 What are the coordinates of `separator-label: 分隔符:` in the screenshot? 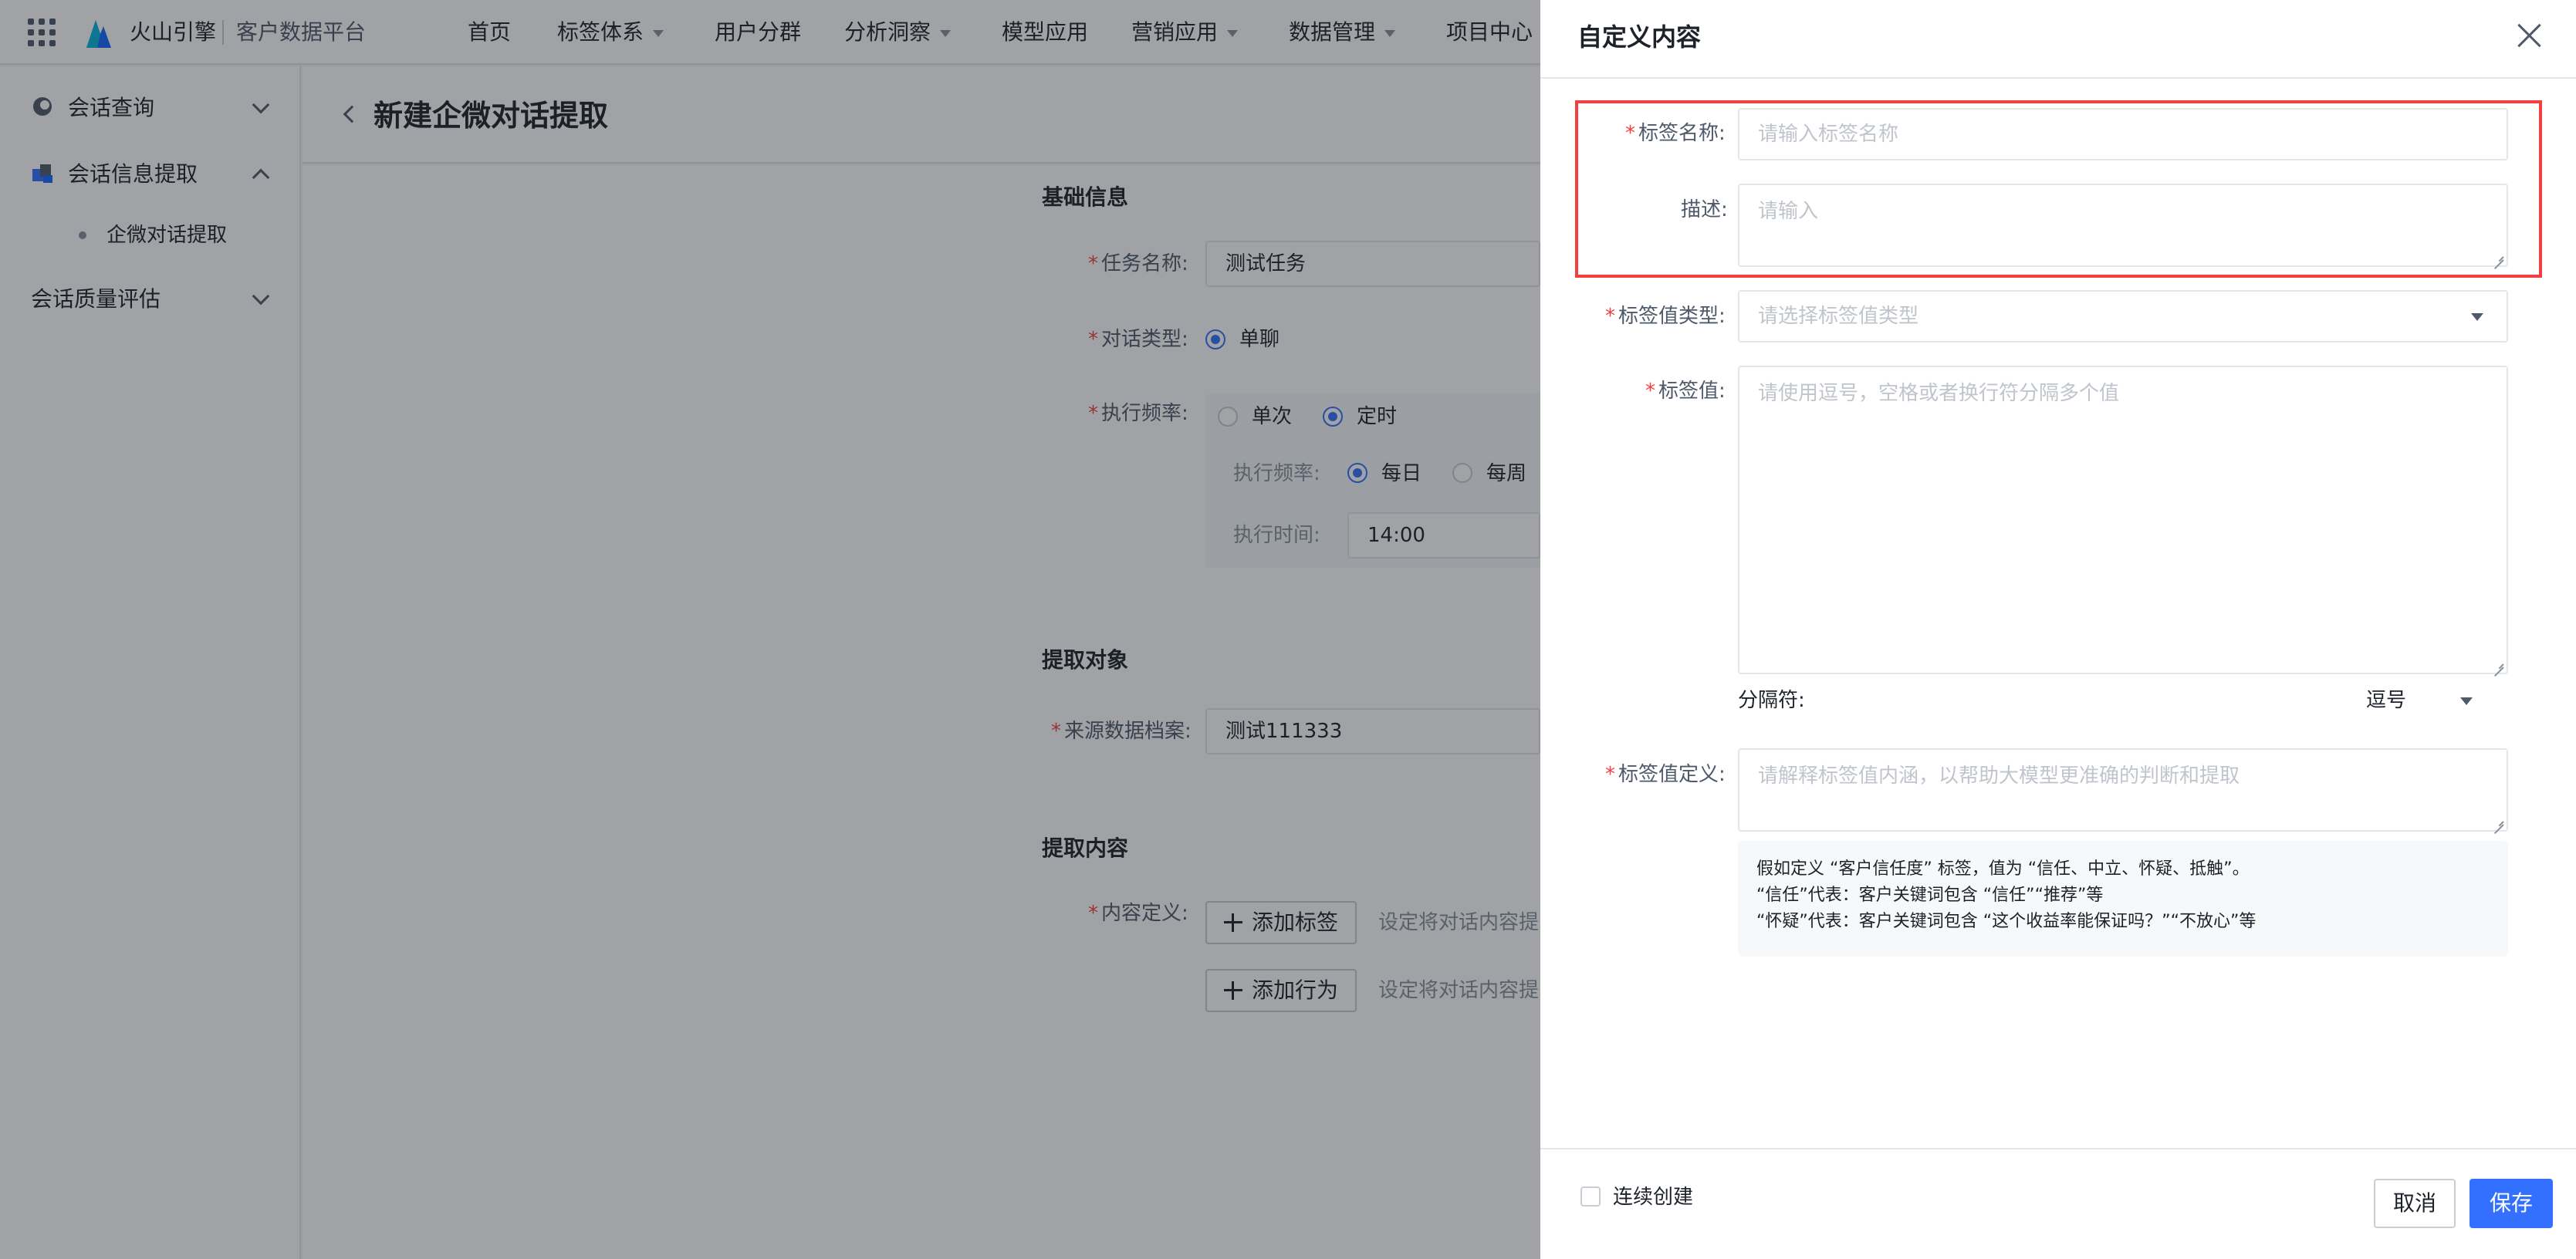 It's located at (1771, 701).